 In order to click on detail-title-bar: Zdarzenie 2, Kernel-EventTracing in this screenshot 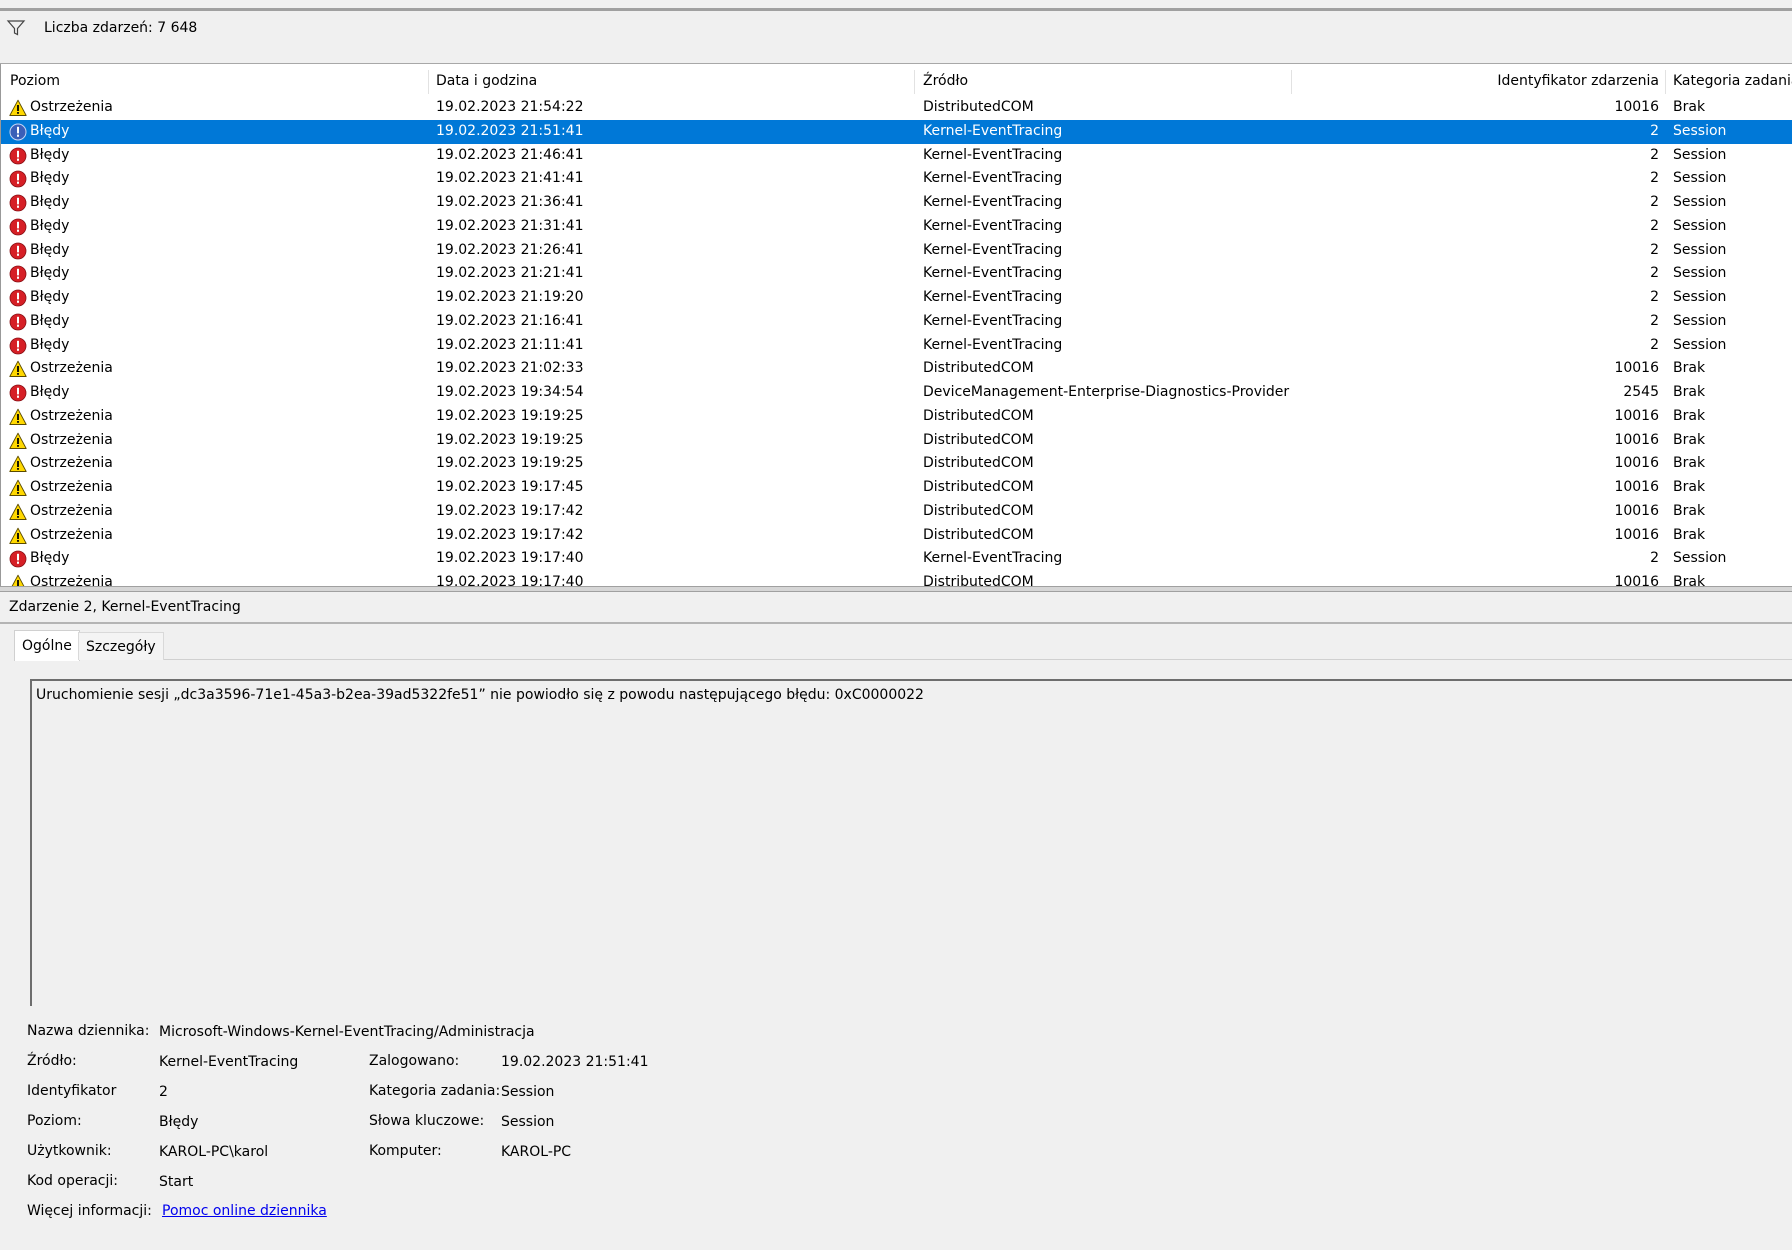, I will do `click(896, 608)`.